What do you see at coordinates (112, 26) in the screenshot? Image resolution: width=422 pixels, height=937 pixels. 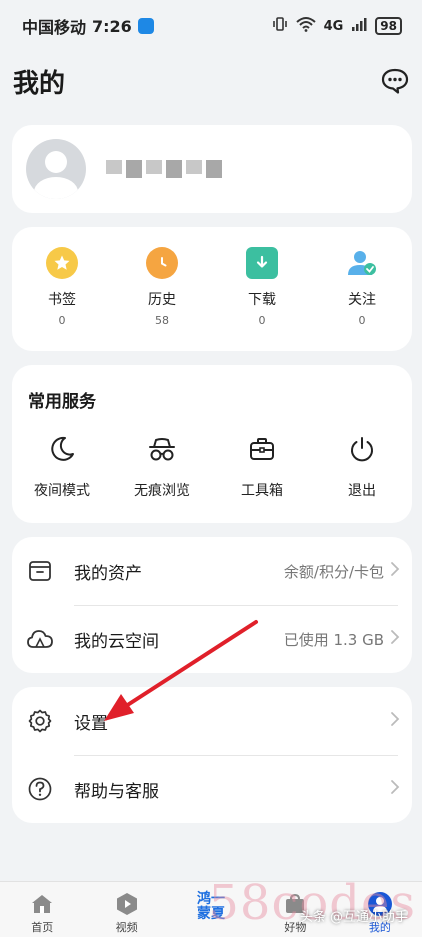 I see `clock: 7:26` at bounding box center [112, 26].